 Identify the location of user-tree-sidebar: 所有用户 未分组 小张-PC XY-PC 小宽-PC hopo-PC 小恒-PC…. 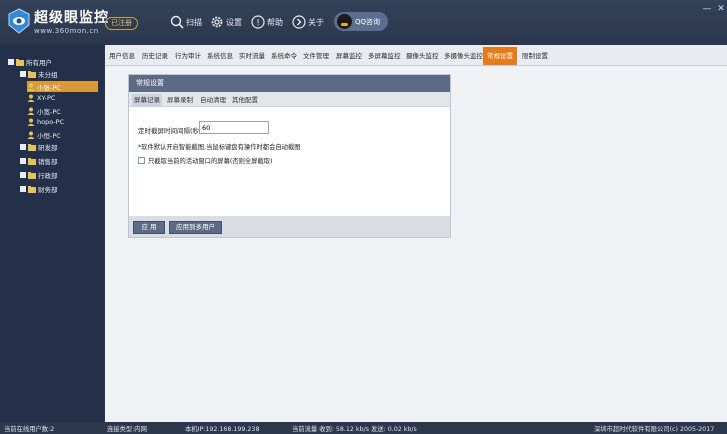
(52, 233).